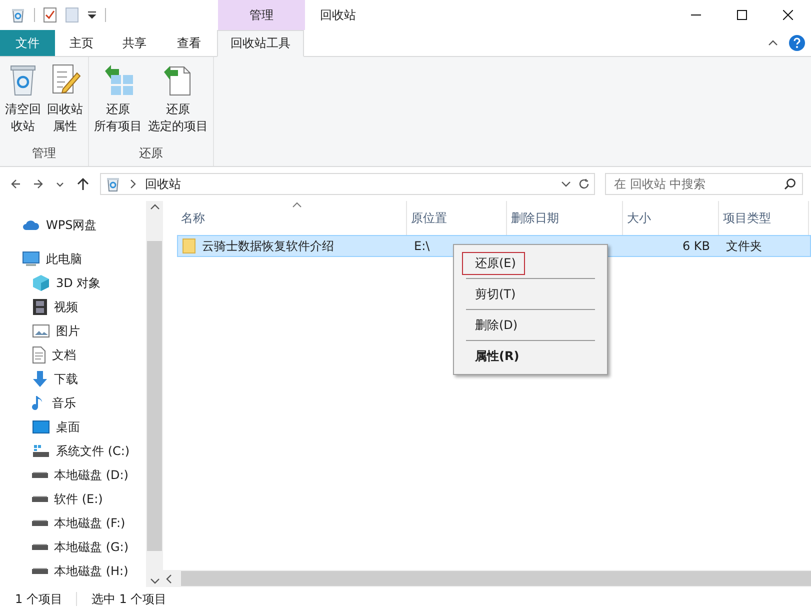 This screenshot has height=611, width=811. What do you see at coordinates (84, 475) in the screenshot?
I see `sidebar-item: 本地磁盘 (D:)` at bounding box center [84, 475].